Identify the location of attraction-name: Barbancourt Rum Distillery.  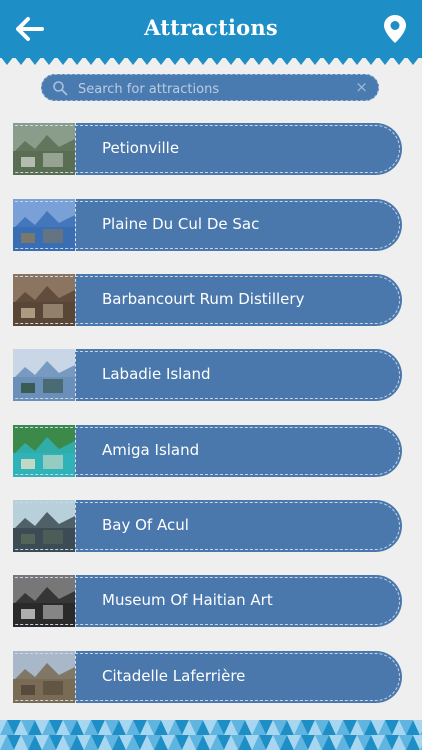
(203, 299).